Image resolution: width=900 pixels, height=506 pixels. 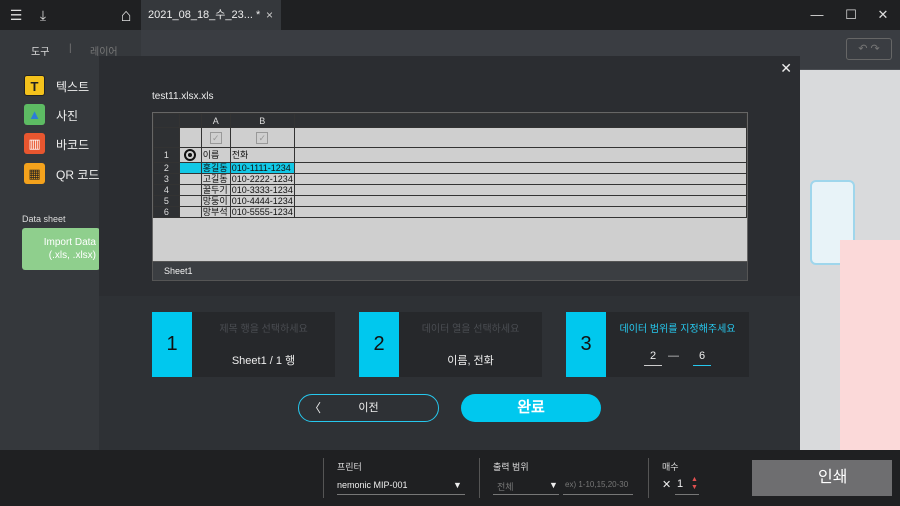 I want to click on cell-a: 고길동, so click(x=215, y=179).